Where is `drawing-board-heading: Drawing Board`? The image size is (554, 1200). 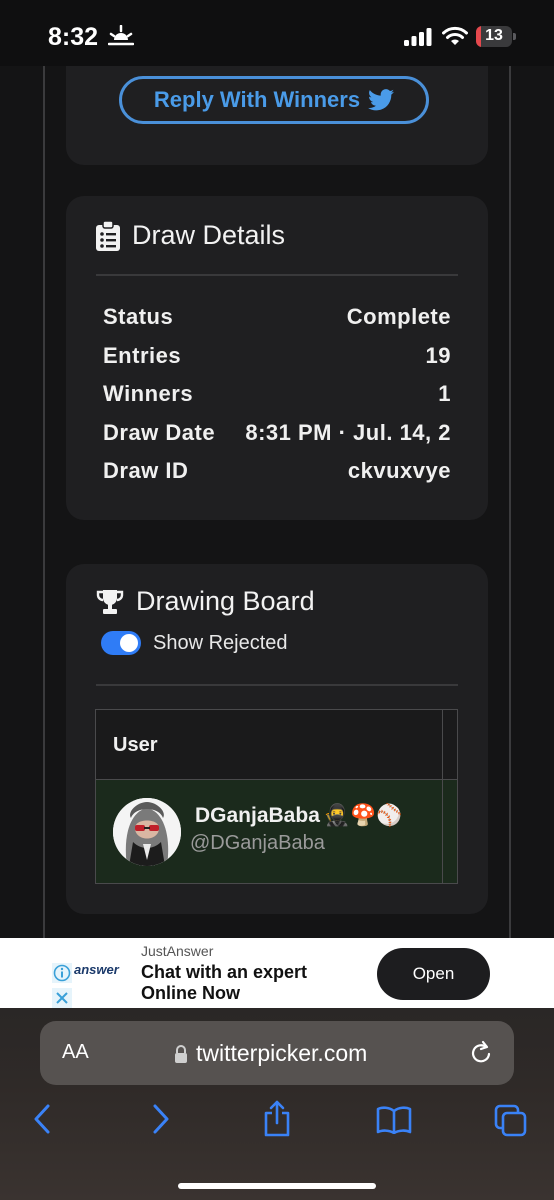 drawing-board-heading: Drawing Board is located at coordinates (205, 601).